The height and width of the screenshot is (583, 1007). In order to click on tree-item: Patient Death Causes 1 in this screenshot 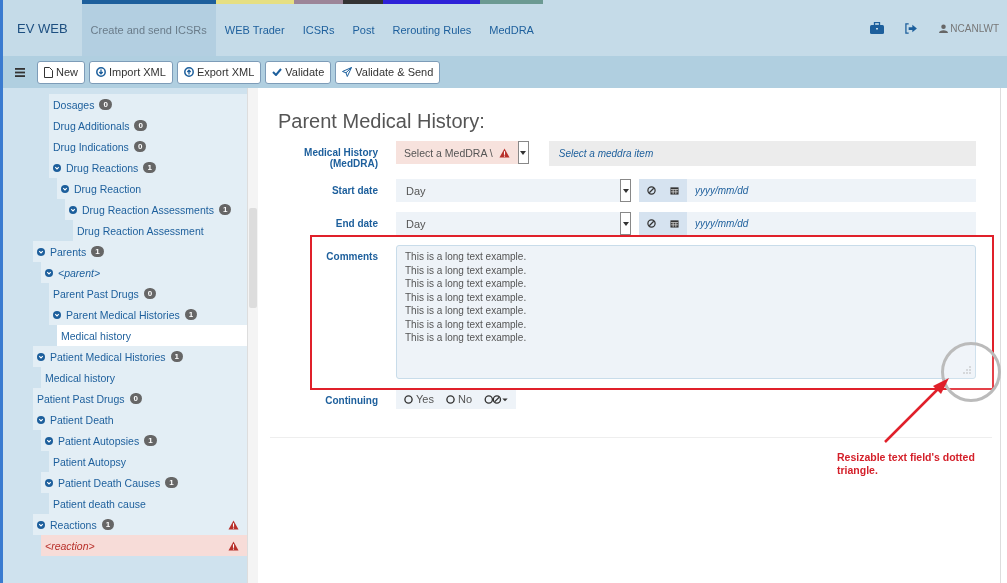, I will do `click(144, 482)`.